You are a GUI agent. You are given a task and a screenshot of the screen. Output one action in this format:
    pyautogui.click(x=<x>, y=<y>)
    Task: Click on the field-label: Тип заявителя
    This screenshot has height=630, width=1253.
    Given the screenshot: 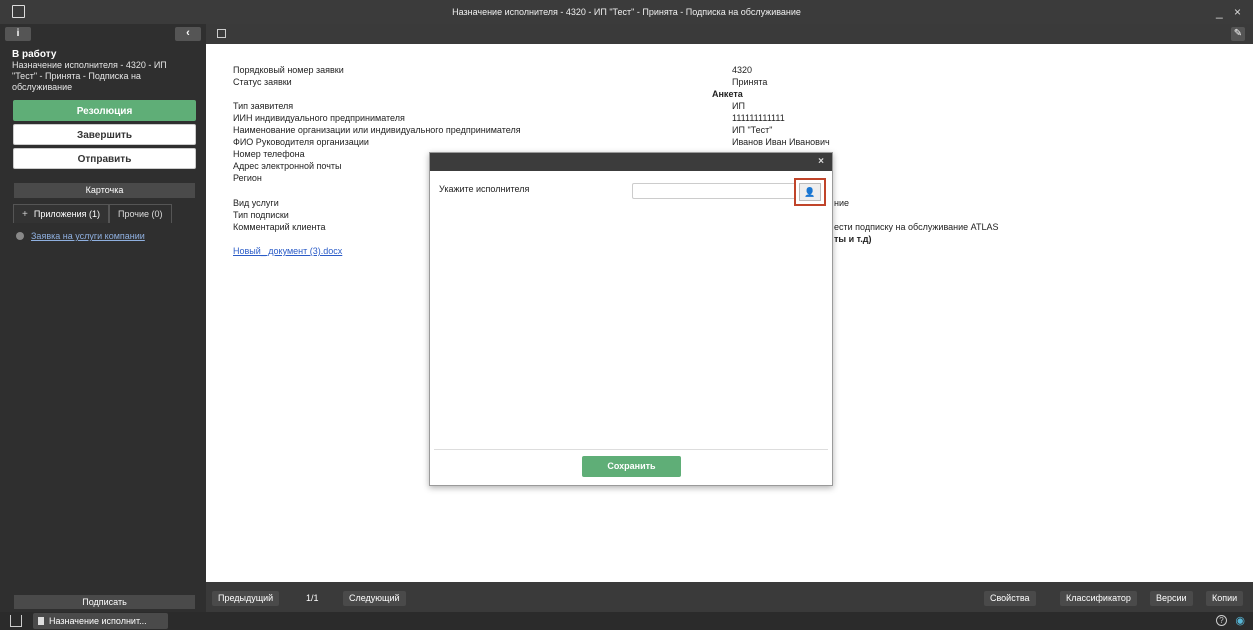 What is the action you would take?
    pyautogui.click(x=263, y=106)
    